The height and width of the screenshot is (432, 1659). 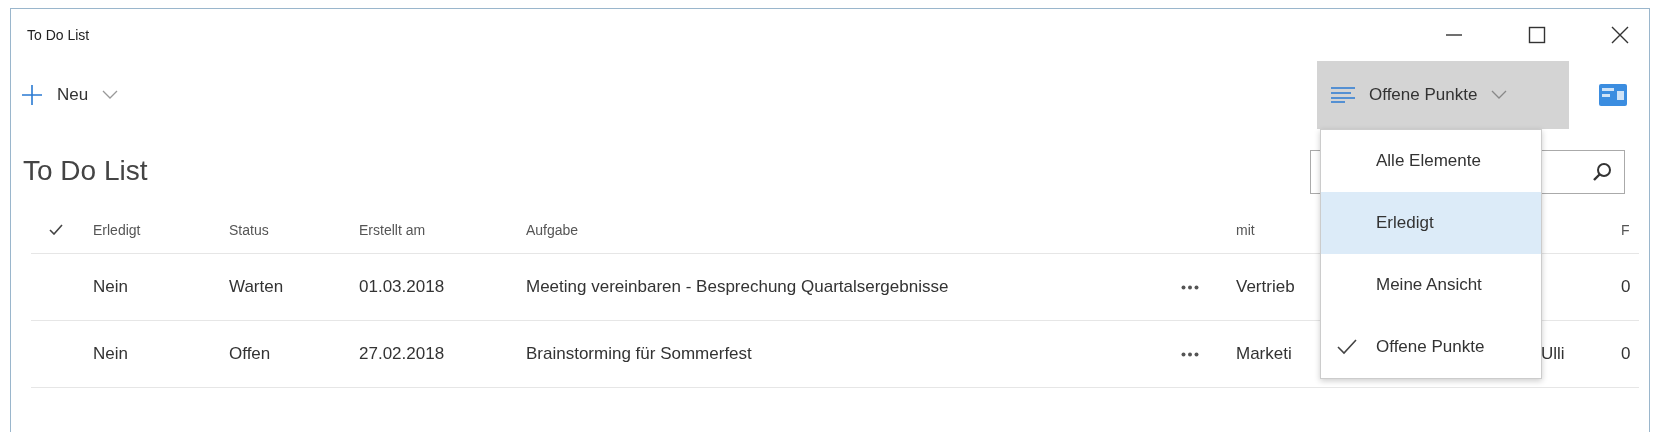 I want to click on search-icon, so click(x=1602, y=171).